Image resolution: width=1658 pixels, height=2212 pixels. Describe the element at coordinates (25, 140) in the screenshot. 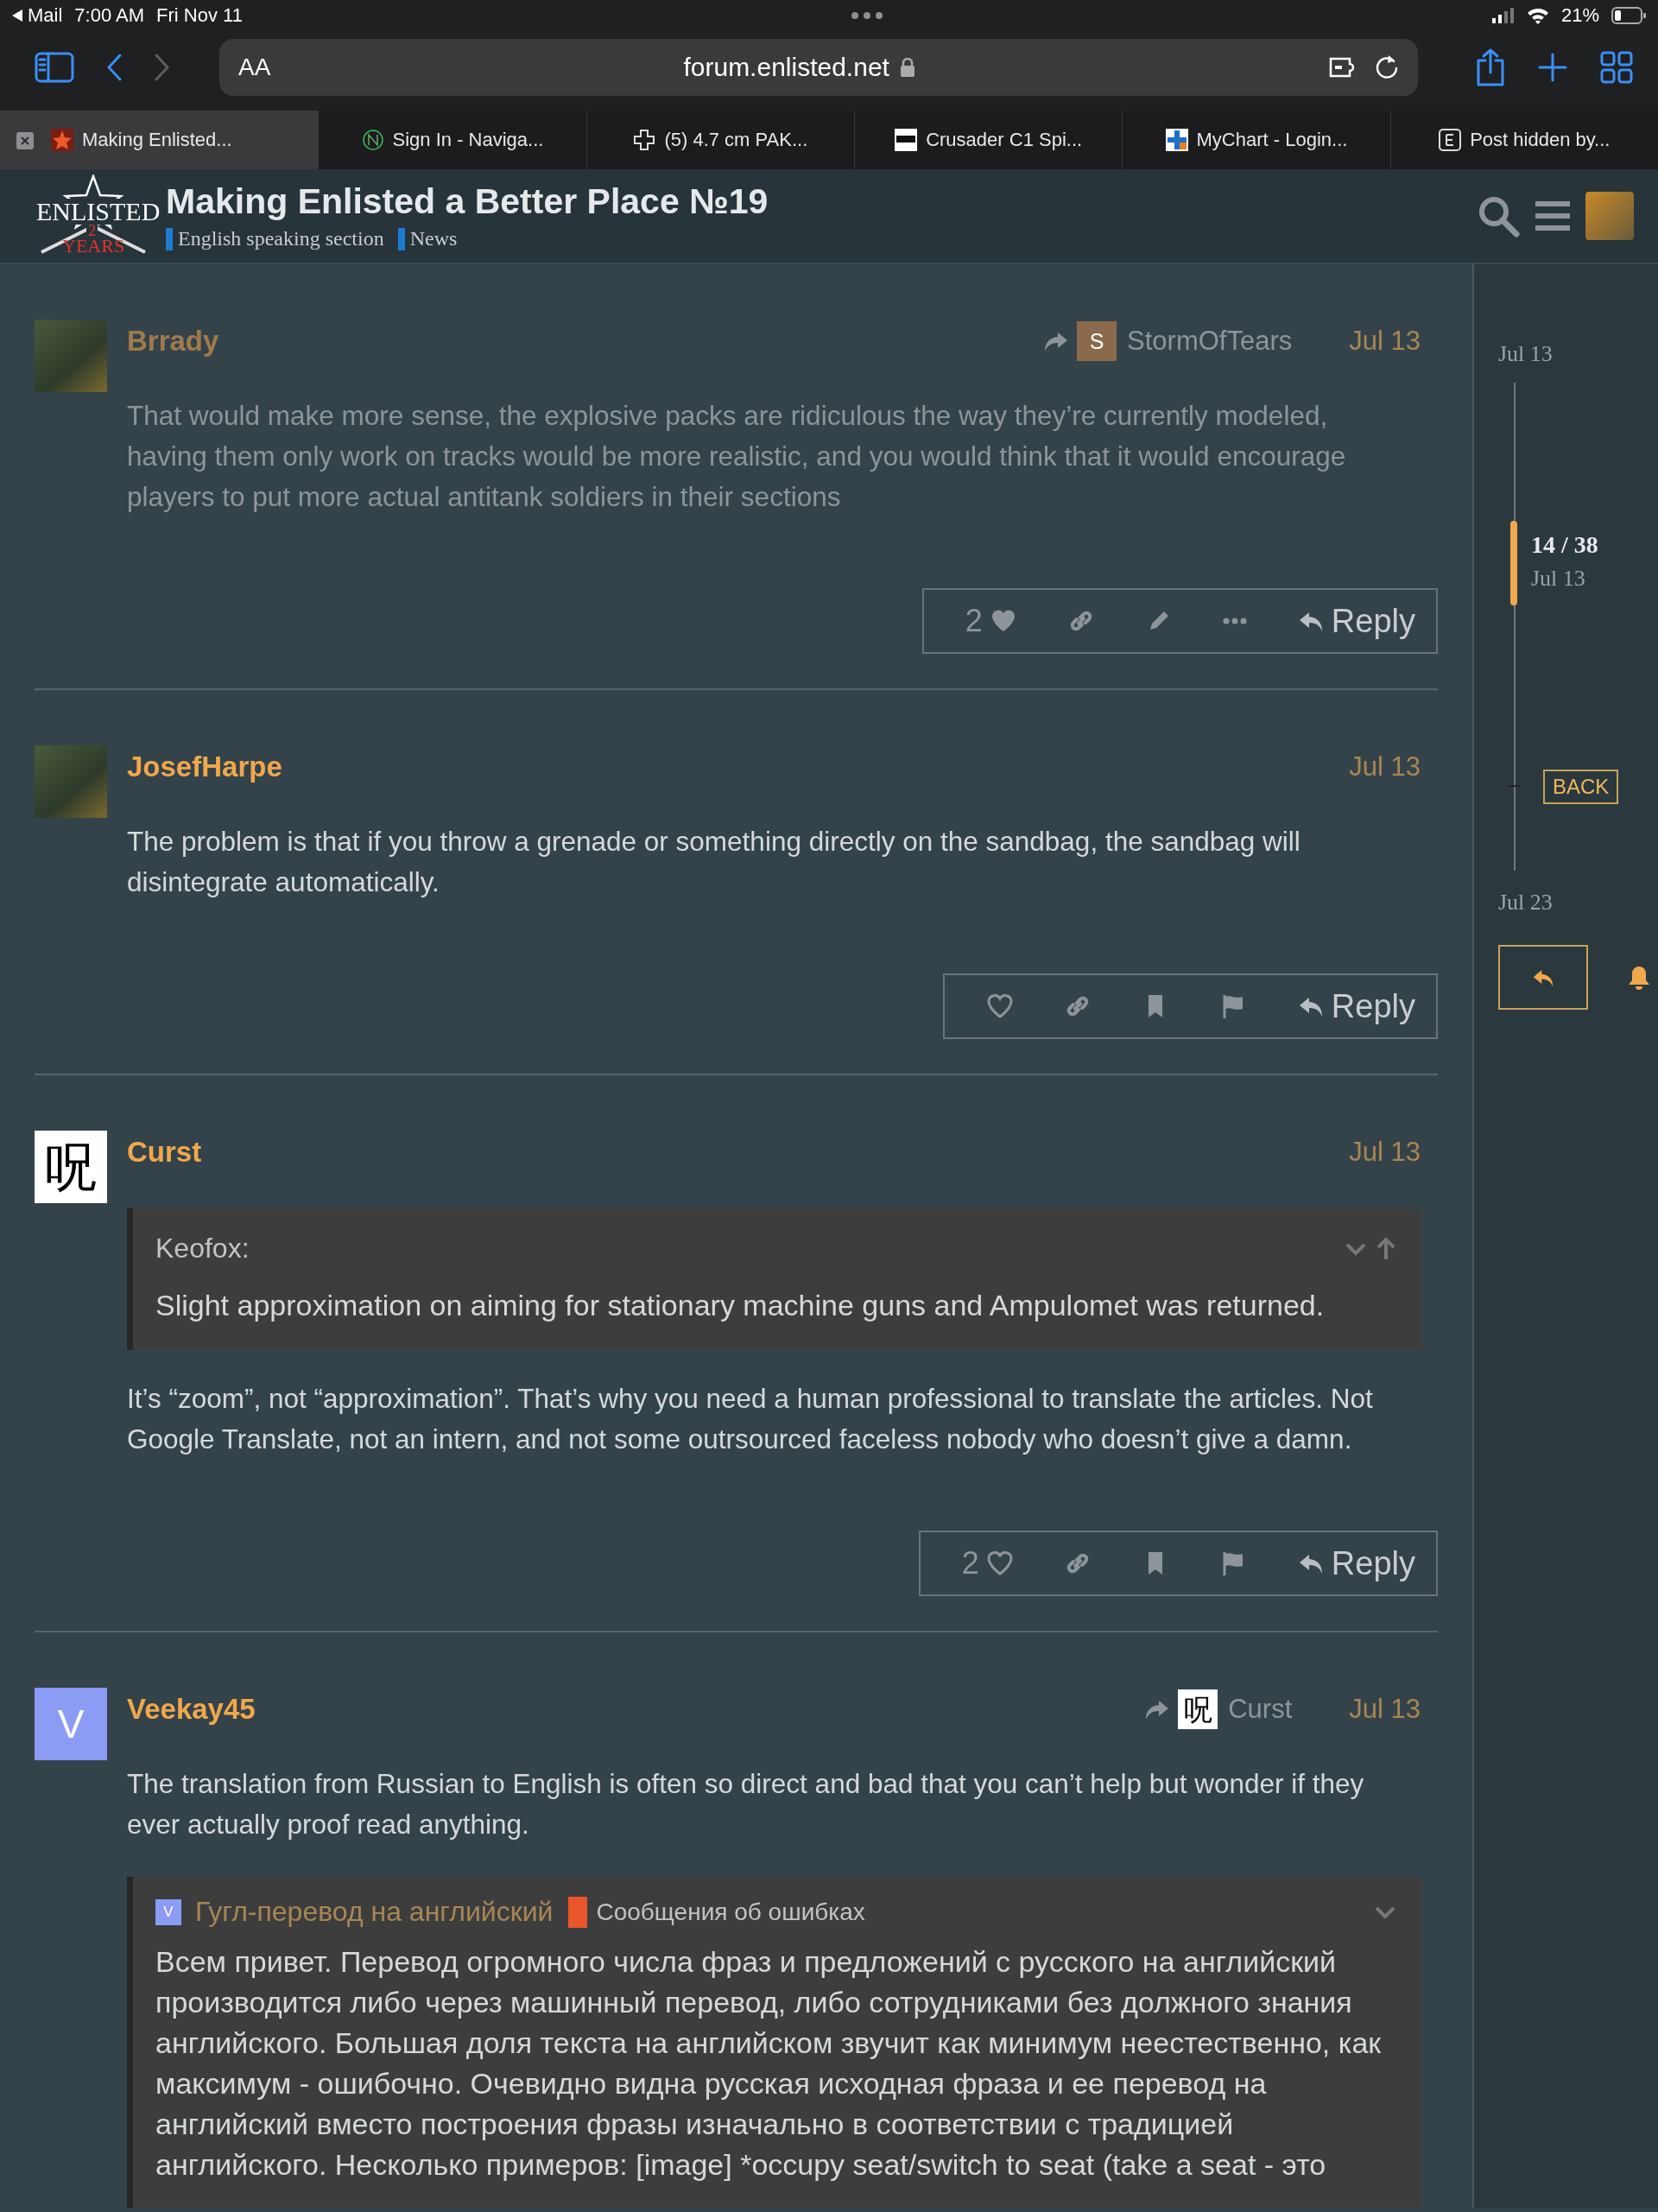

I see `close-icon` at that location.